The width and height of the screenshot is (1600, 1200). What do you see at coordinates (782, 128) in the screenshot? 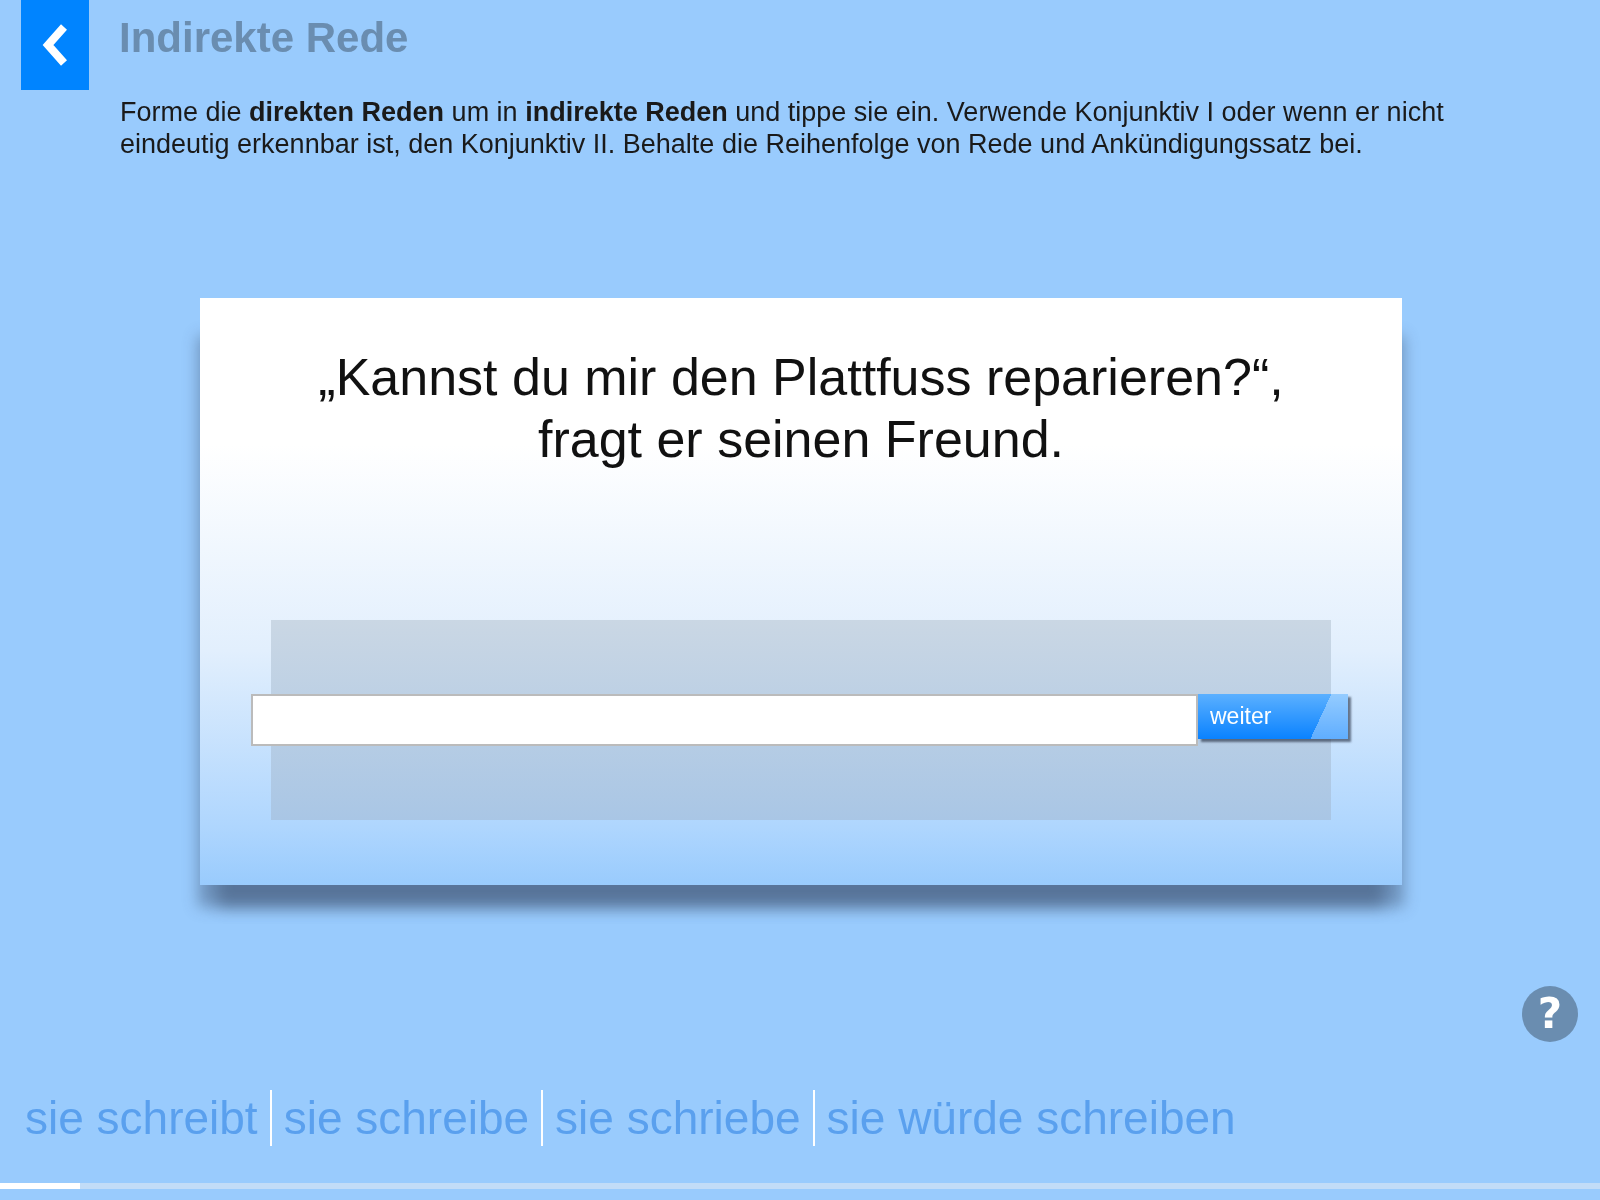
I see `instruction-text: Forme die direkten Reden um in indirekte Reden und tippe sie ein. Verwende Konjunktiv I oder wenn er nicht eindeutig erkennbar ist, den Konjunktiv II. Behalte die Reihenfolge von Rede und Ankündigungssatz bei.` at bounding box center [782, 128].